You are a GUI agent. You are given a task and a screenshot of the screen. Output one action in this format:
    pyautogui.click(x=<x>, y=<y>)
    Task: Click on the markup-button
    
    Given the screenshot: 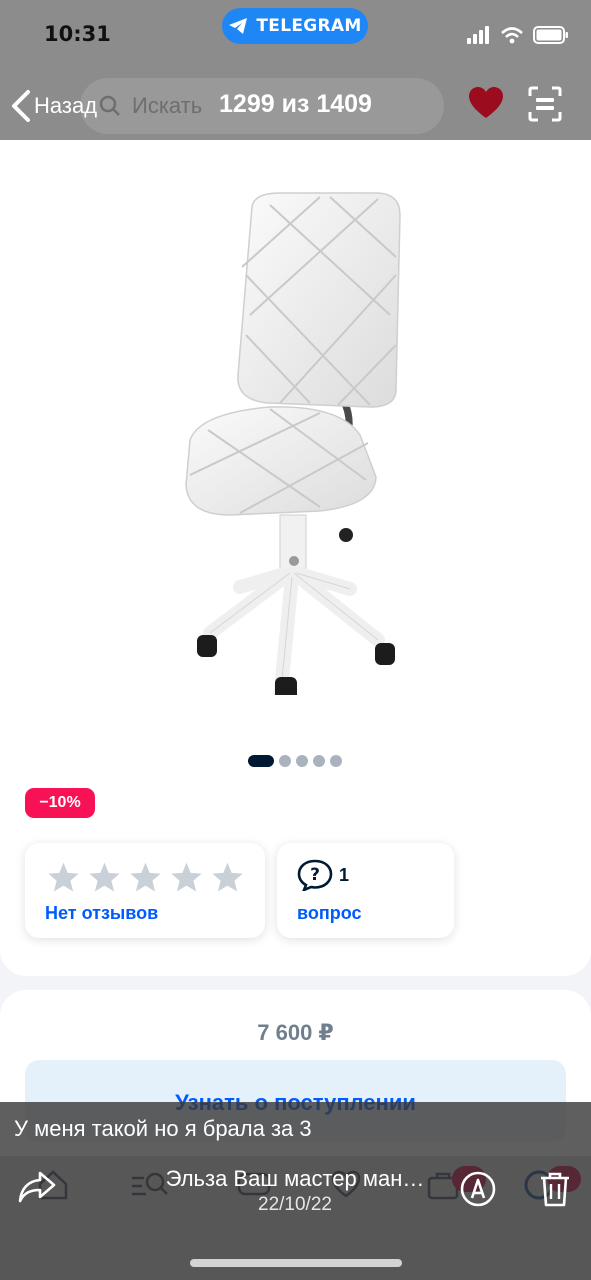 What is the action you would take?
    pyautogui.click(x=478, y=1191)
    